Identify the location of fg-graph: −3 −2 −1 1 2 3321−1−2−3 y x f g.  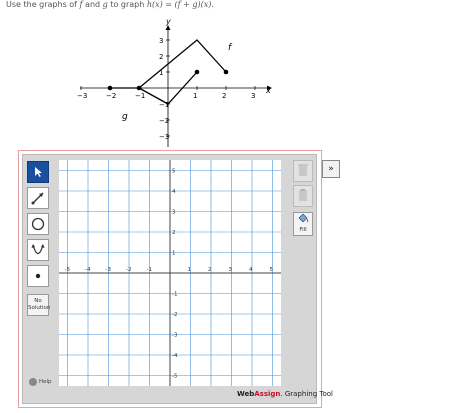
(174, 82).